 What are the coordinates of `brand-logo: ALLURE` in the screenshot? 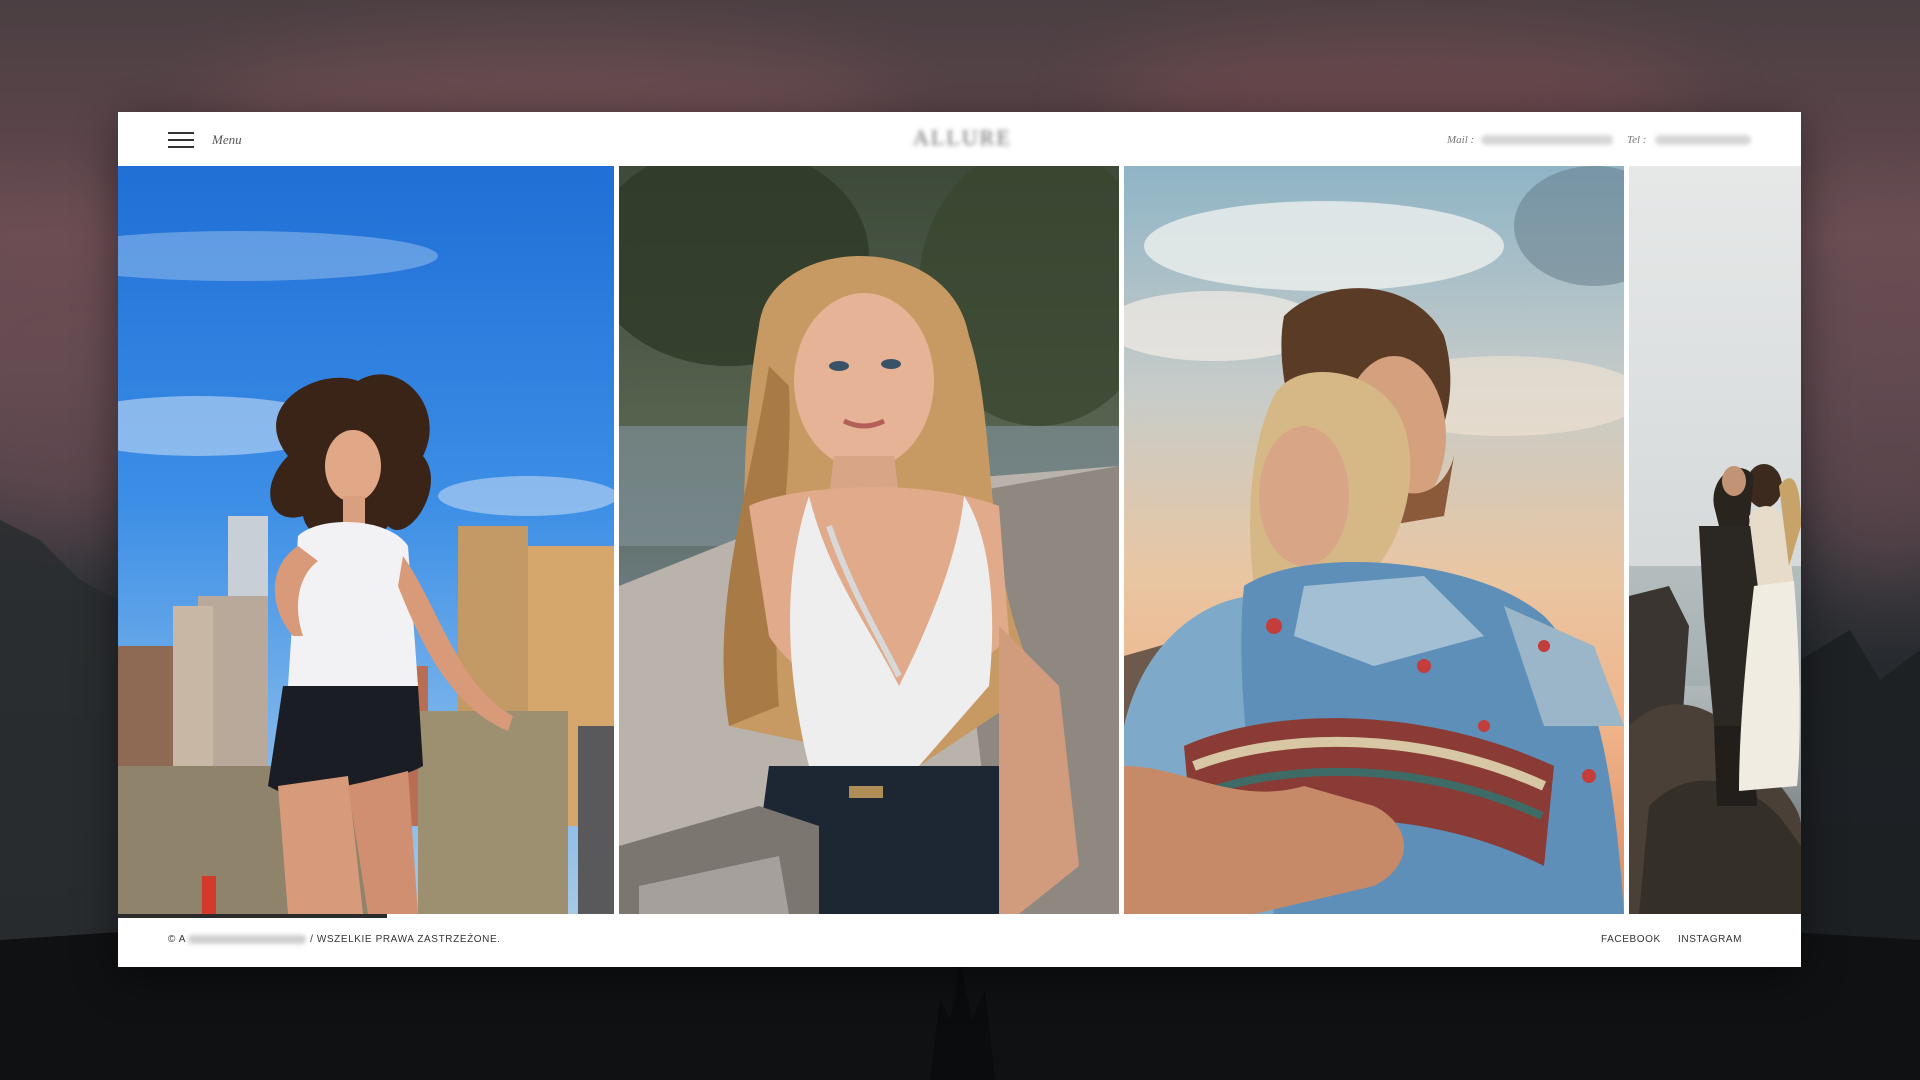 It's located at (961, 138).